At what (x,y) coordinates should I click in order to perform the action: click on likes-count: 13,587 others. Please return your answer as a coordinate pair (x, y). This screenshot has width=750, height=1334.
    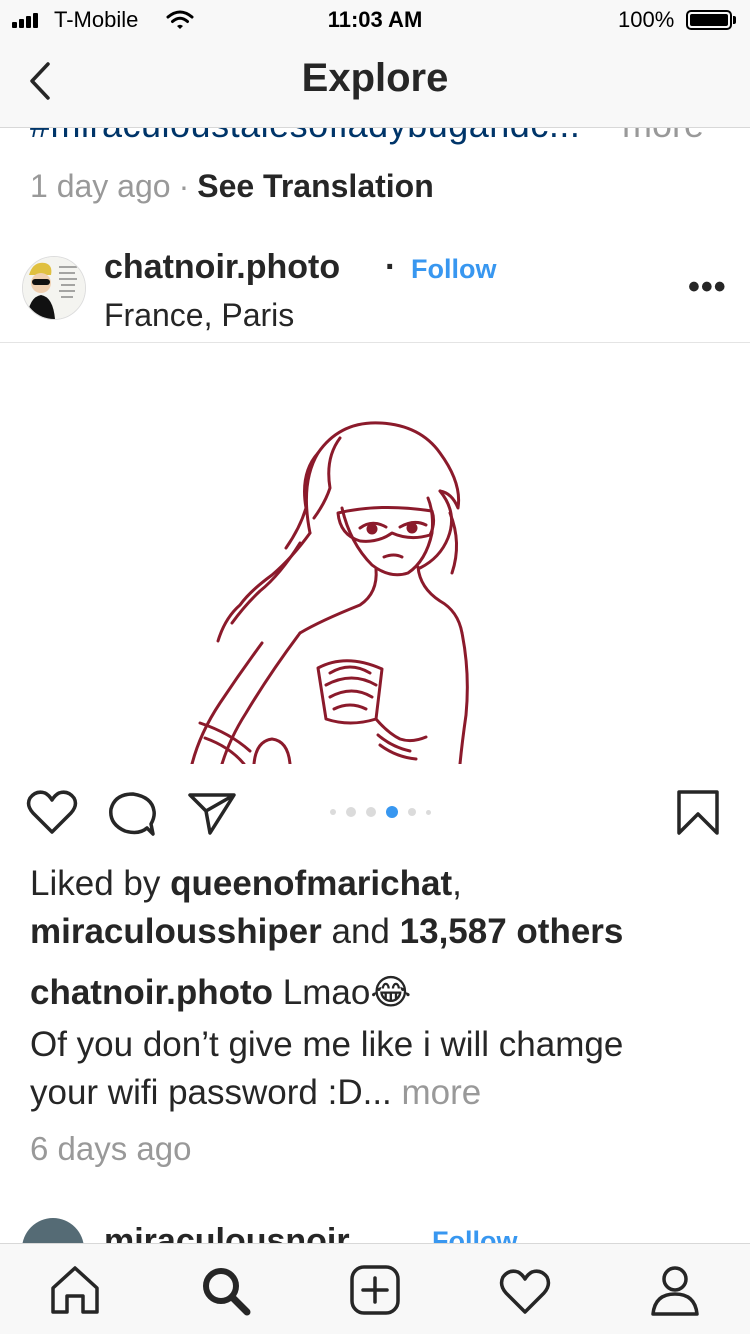
    Looking at the image, I should click on (512, 931).